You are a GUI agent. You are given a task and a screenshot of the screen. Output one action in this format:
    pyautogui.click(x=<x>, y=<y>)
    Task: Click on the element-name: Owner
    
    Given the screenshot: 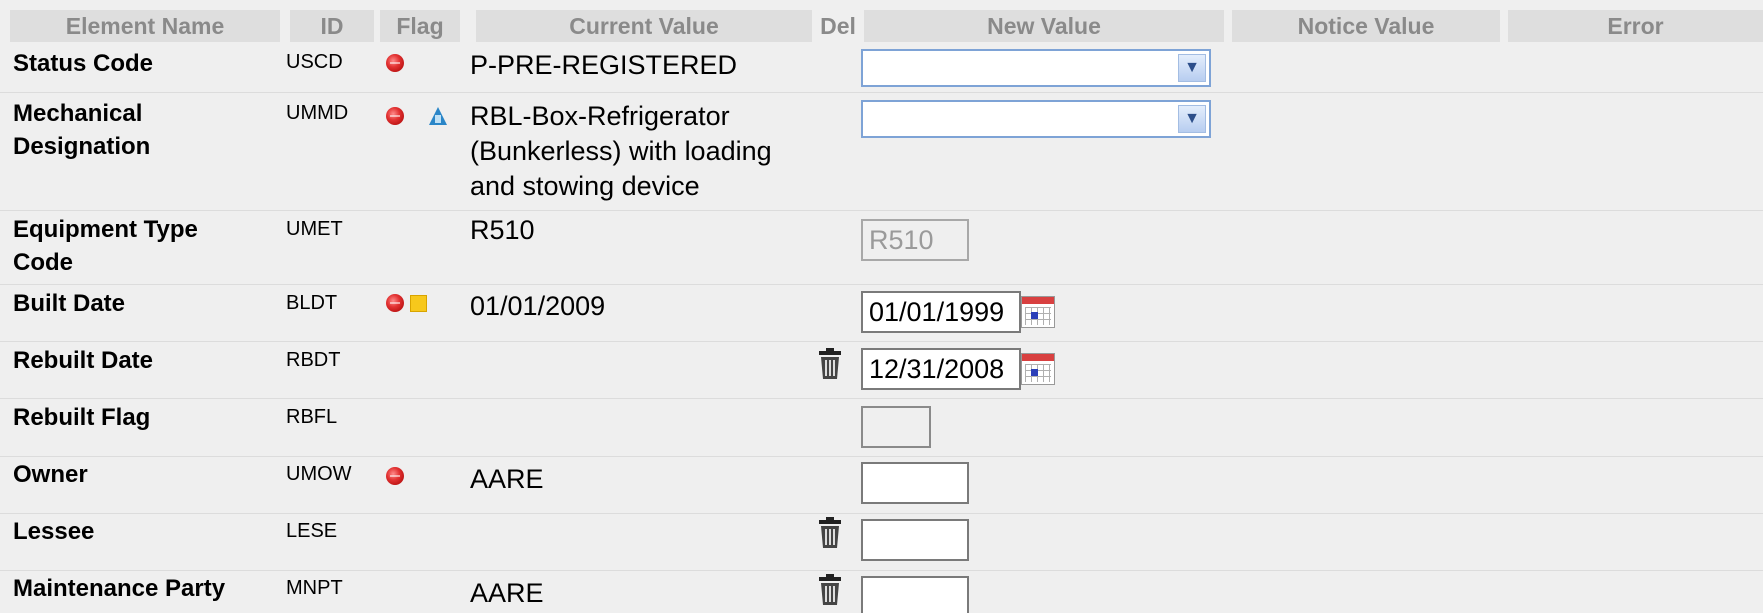 What is the action you would take?
    pyautogui.click(x=50, y=474)
    